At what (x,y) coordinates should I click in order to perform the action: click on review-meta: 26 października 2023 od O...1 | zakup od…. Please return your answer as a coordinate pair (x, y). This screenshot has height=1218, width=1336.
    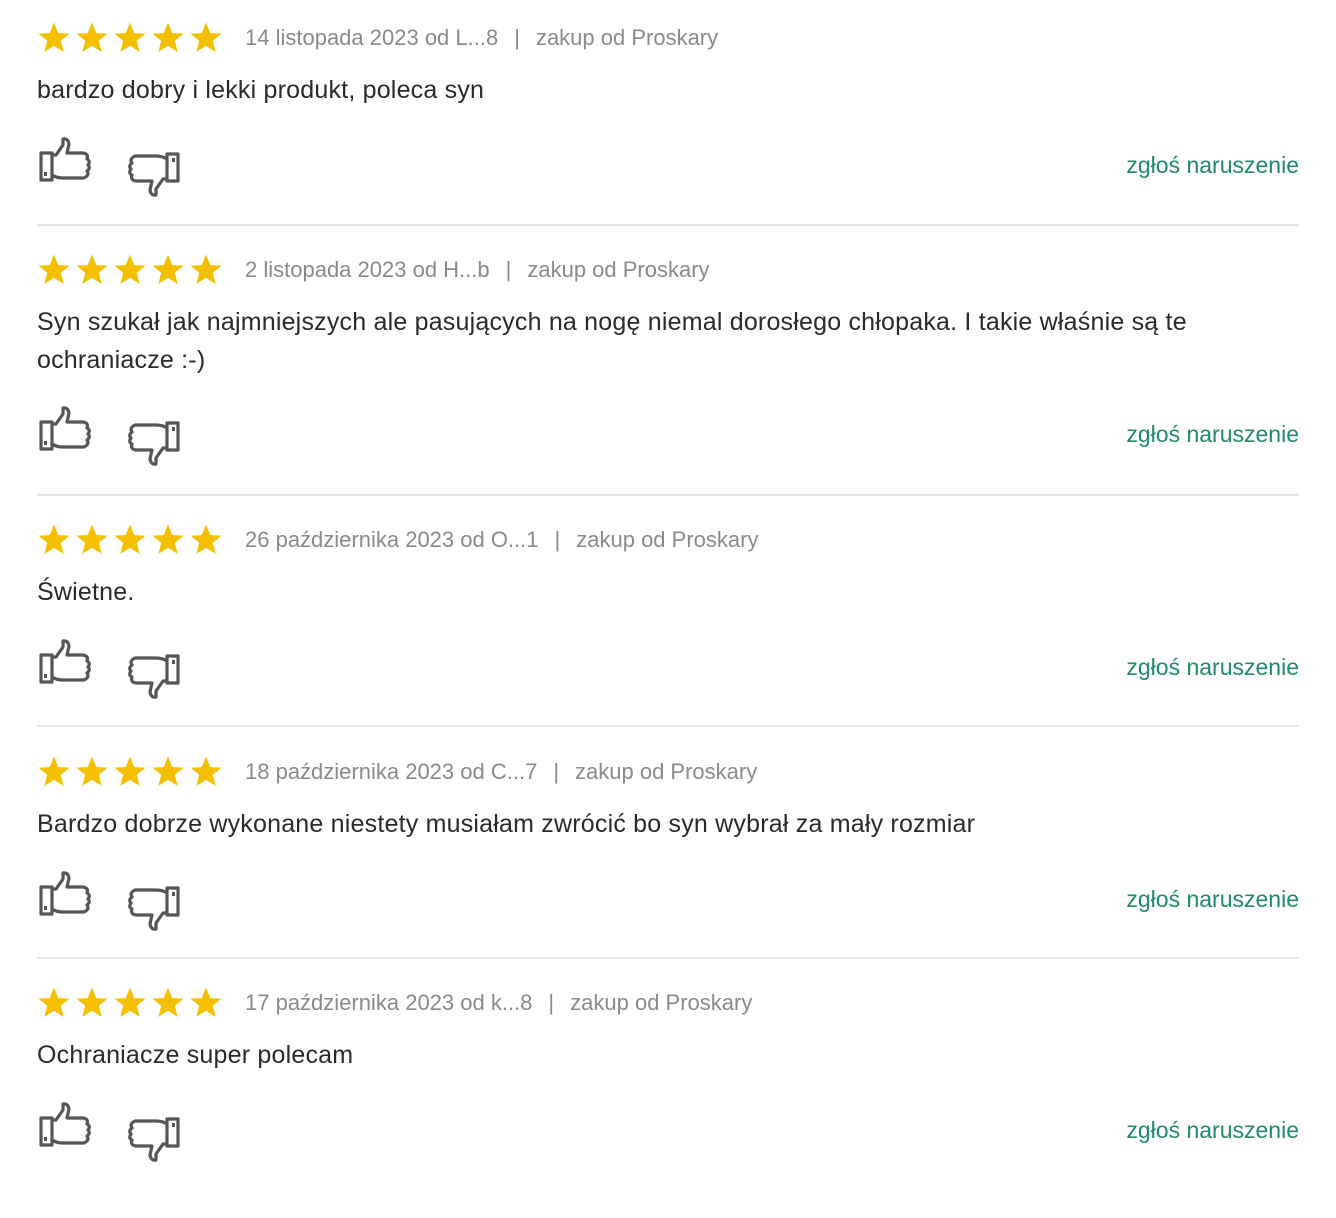
    Looking at the image, I should click on (501, 540).